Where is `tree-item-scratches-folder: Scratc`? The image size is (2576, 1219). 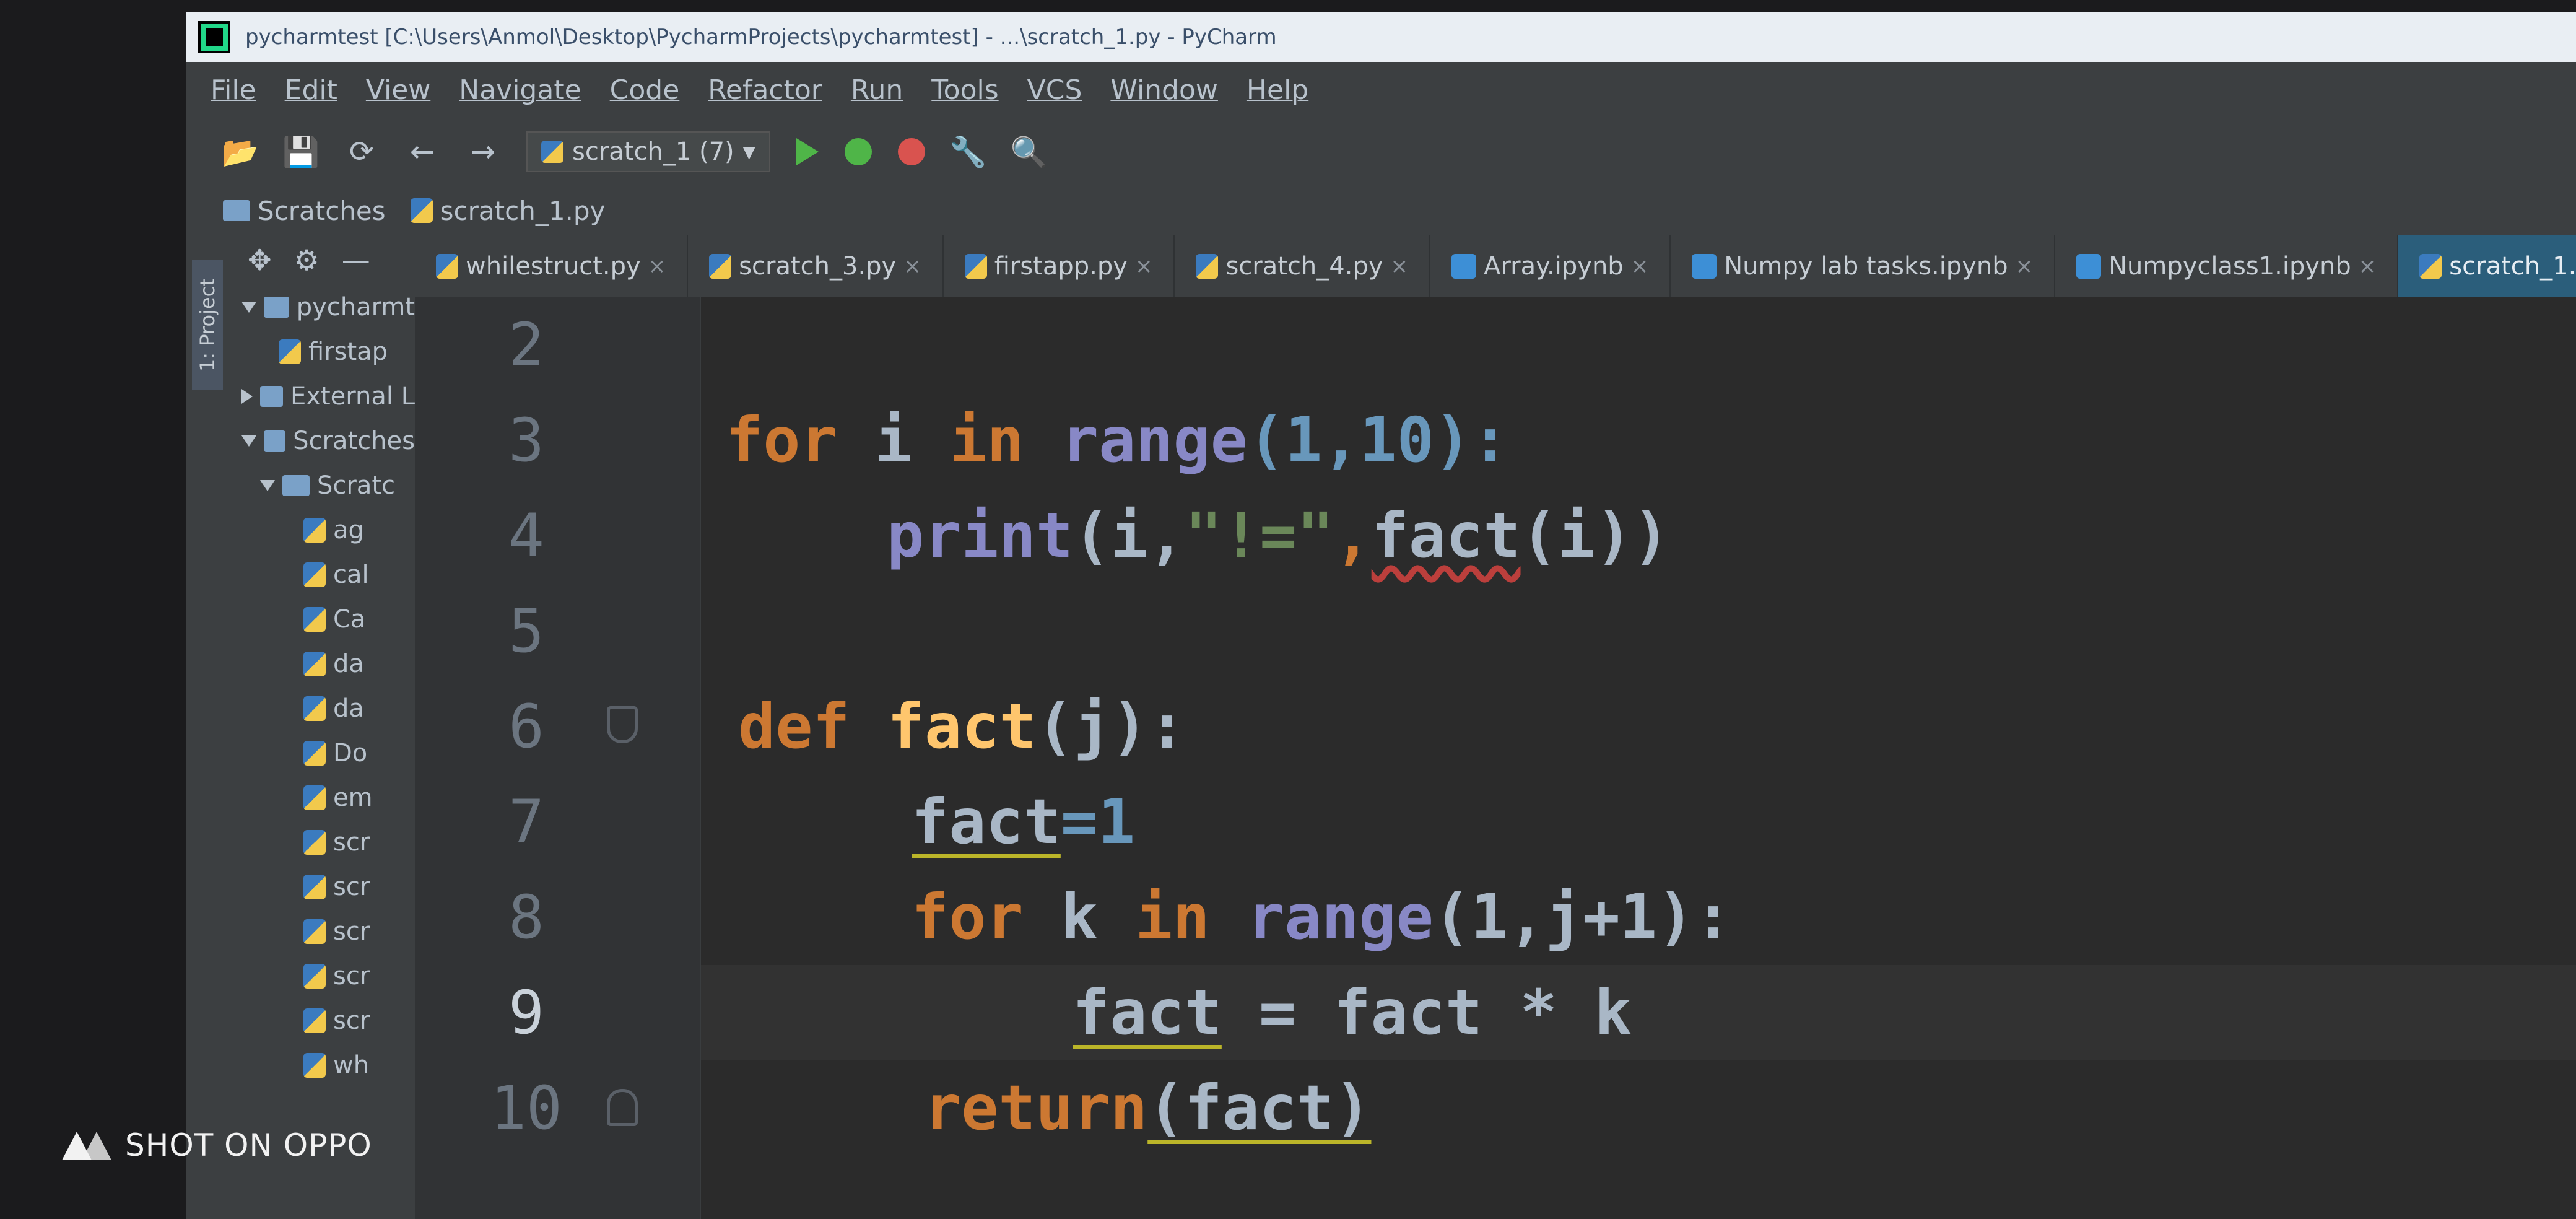 tree-item-scratches-folder: Scratc is located at coordinates (322, 485).